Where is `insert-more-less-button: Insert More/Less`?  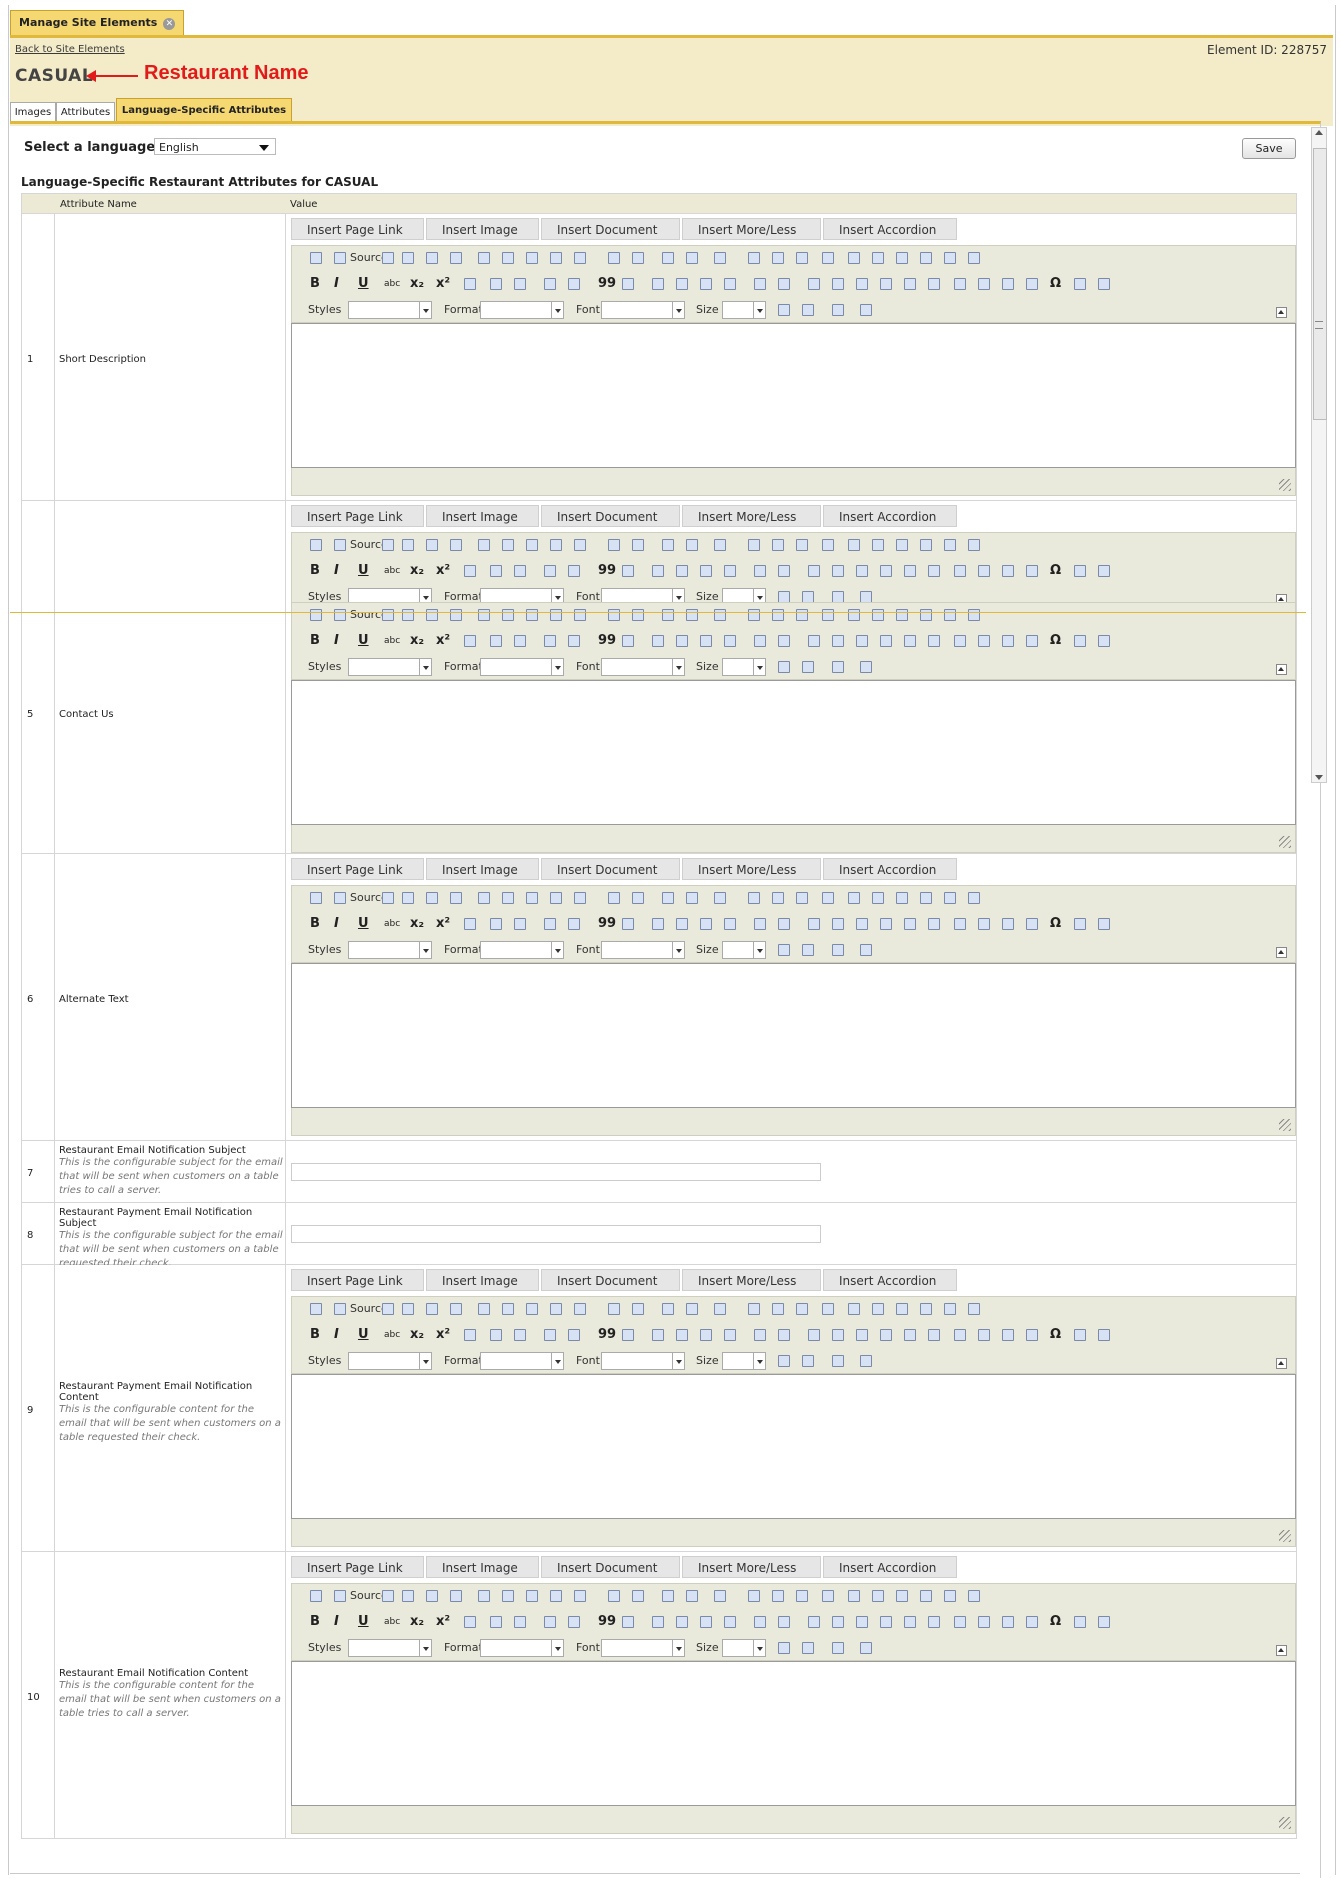
insert-more-less-button: Insert More/Less is located at coordinates (751, 869).